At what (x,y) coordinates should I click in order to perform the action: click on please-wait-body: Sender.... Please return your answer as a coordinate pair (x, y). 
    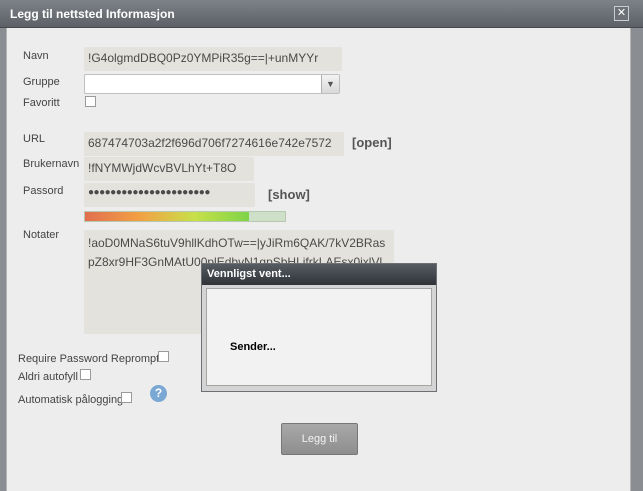
    Looking at the image, I should click on (319, 337).